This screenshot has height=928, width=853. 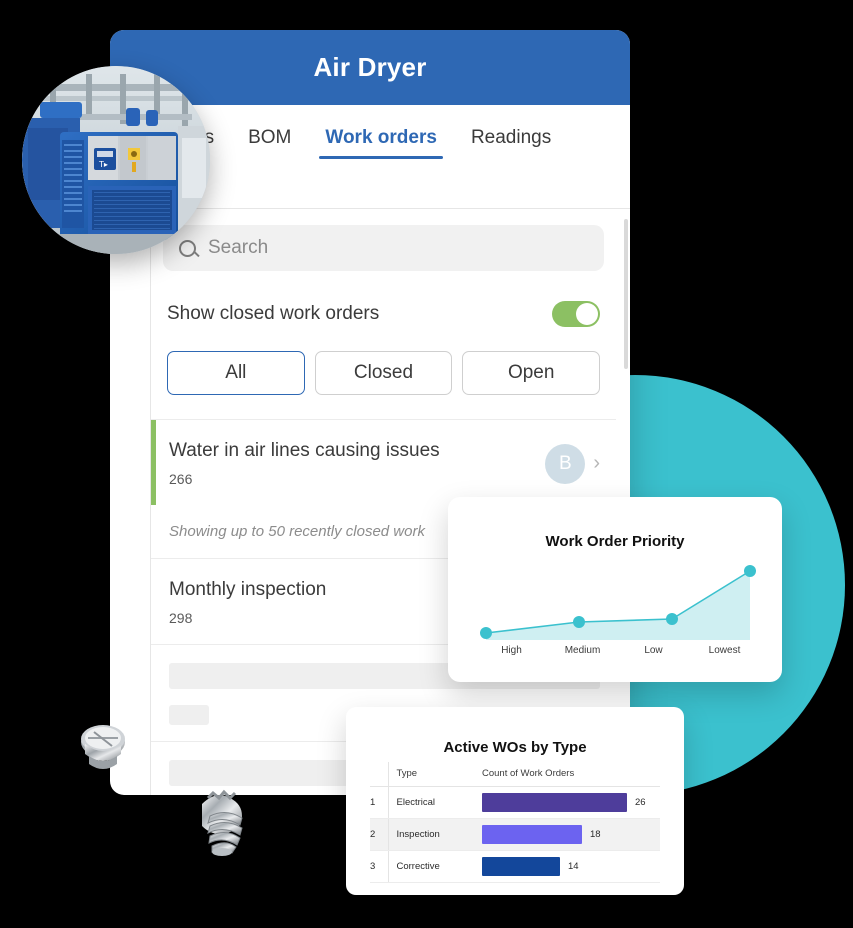 I want to click on filter-label: Open, so click(x=531, y=372).